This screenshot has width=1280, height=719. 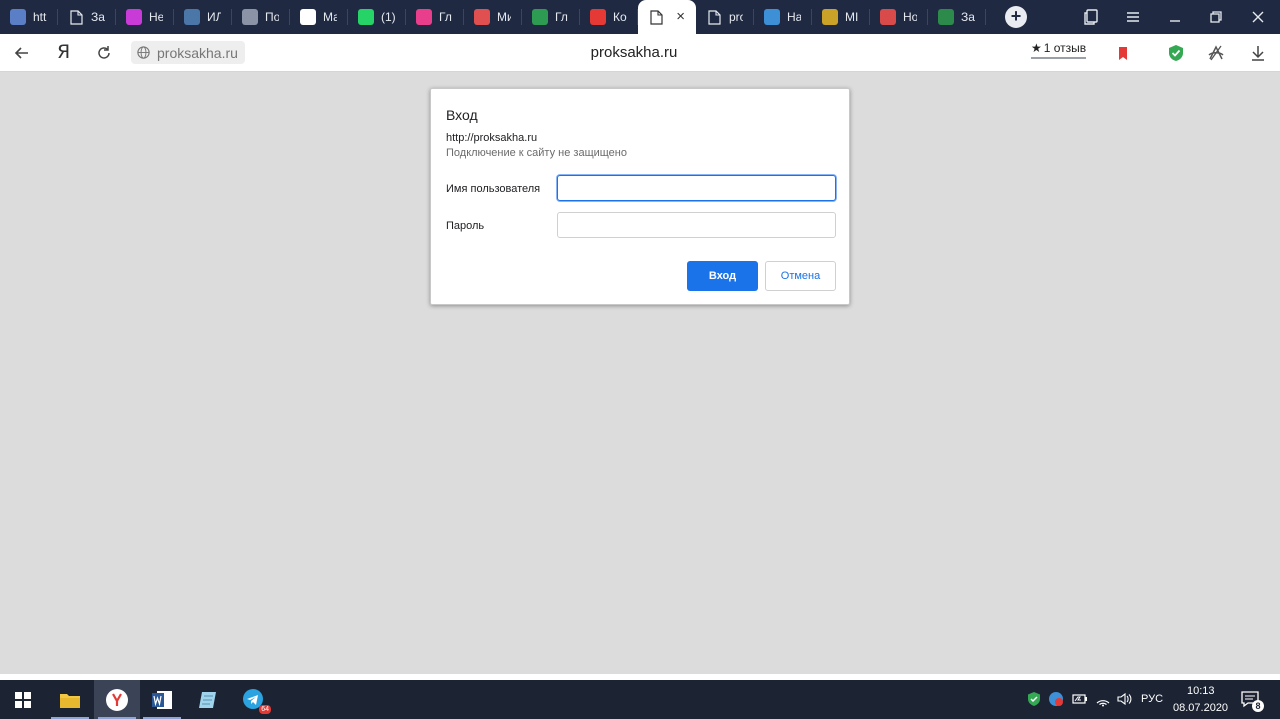 What do you see at coordinates (696, 188) in the screenshot?
I see `username-field` at bounding box center [696, 188].